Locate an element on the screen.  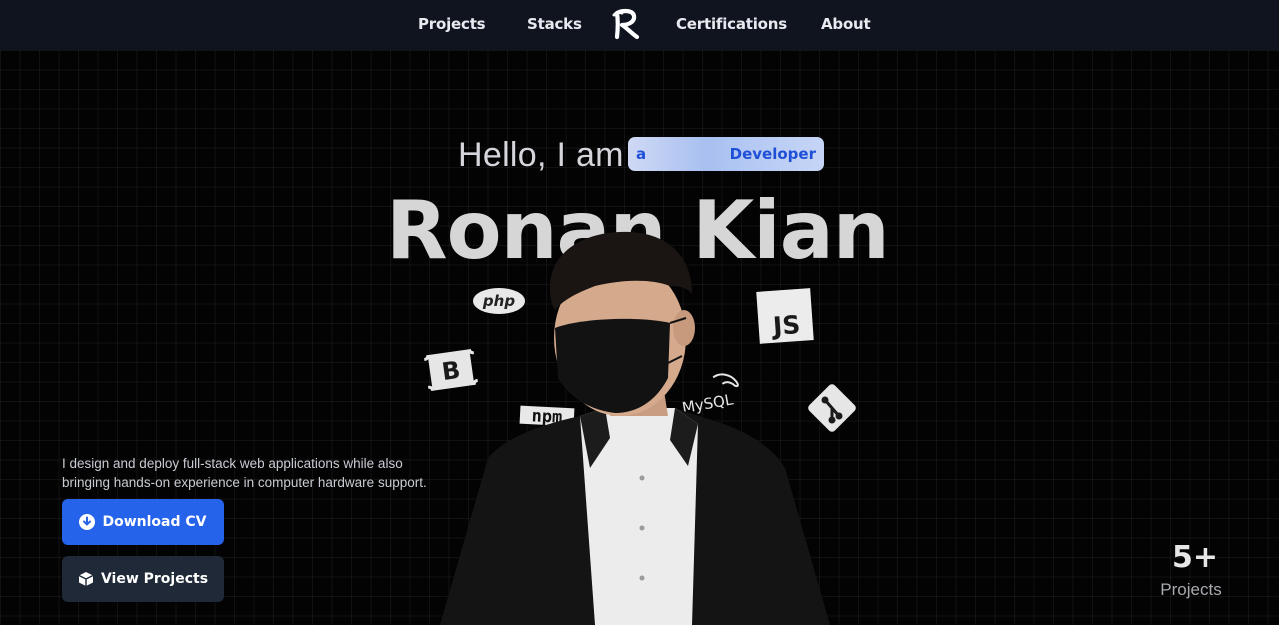
top-navbar: Projects Stacks Certifications About is located at coordinates (639, 25).